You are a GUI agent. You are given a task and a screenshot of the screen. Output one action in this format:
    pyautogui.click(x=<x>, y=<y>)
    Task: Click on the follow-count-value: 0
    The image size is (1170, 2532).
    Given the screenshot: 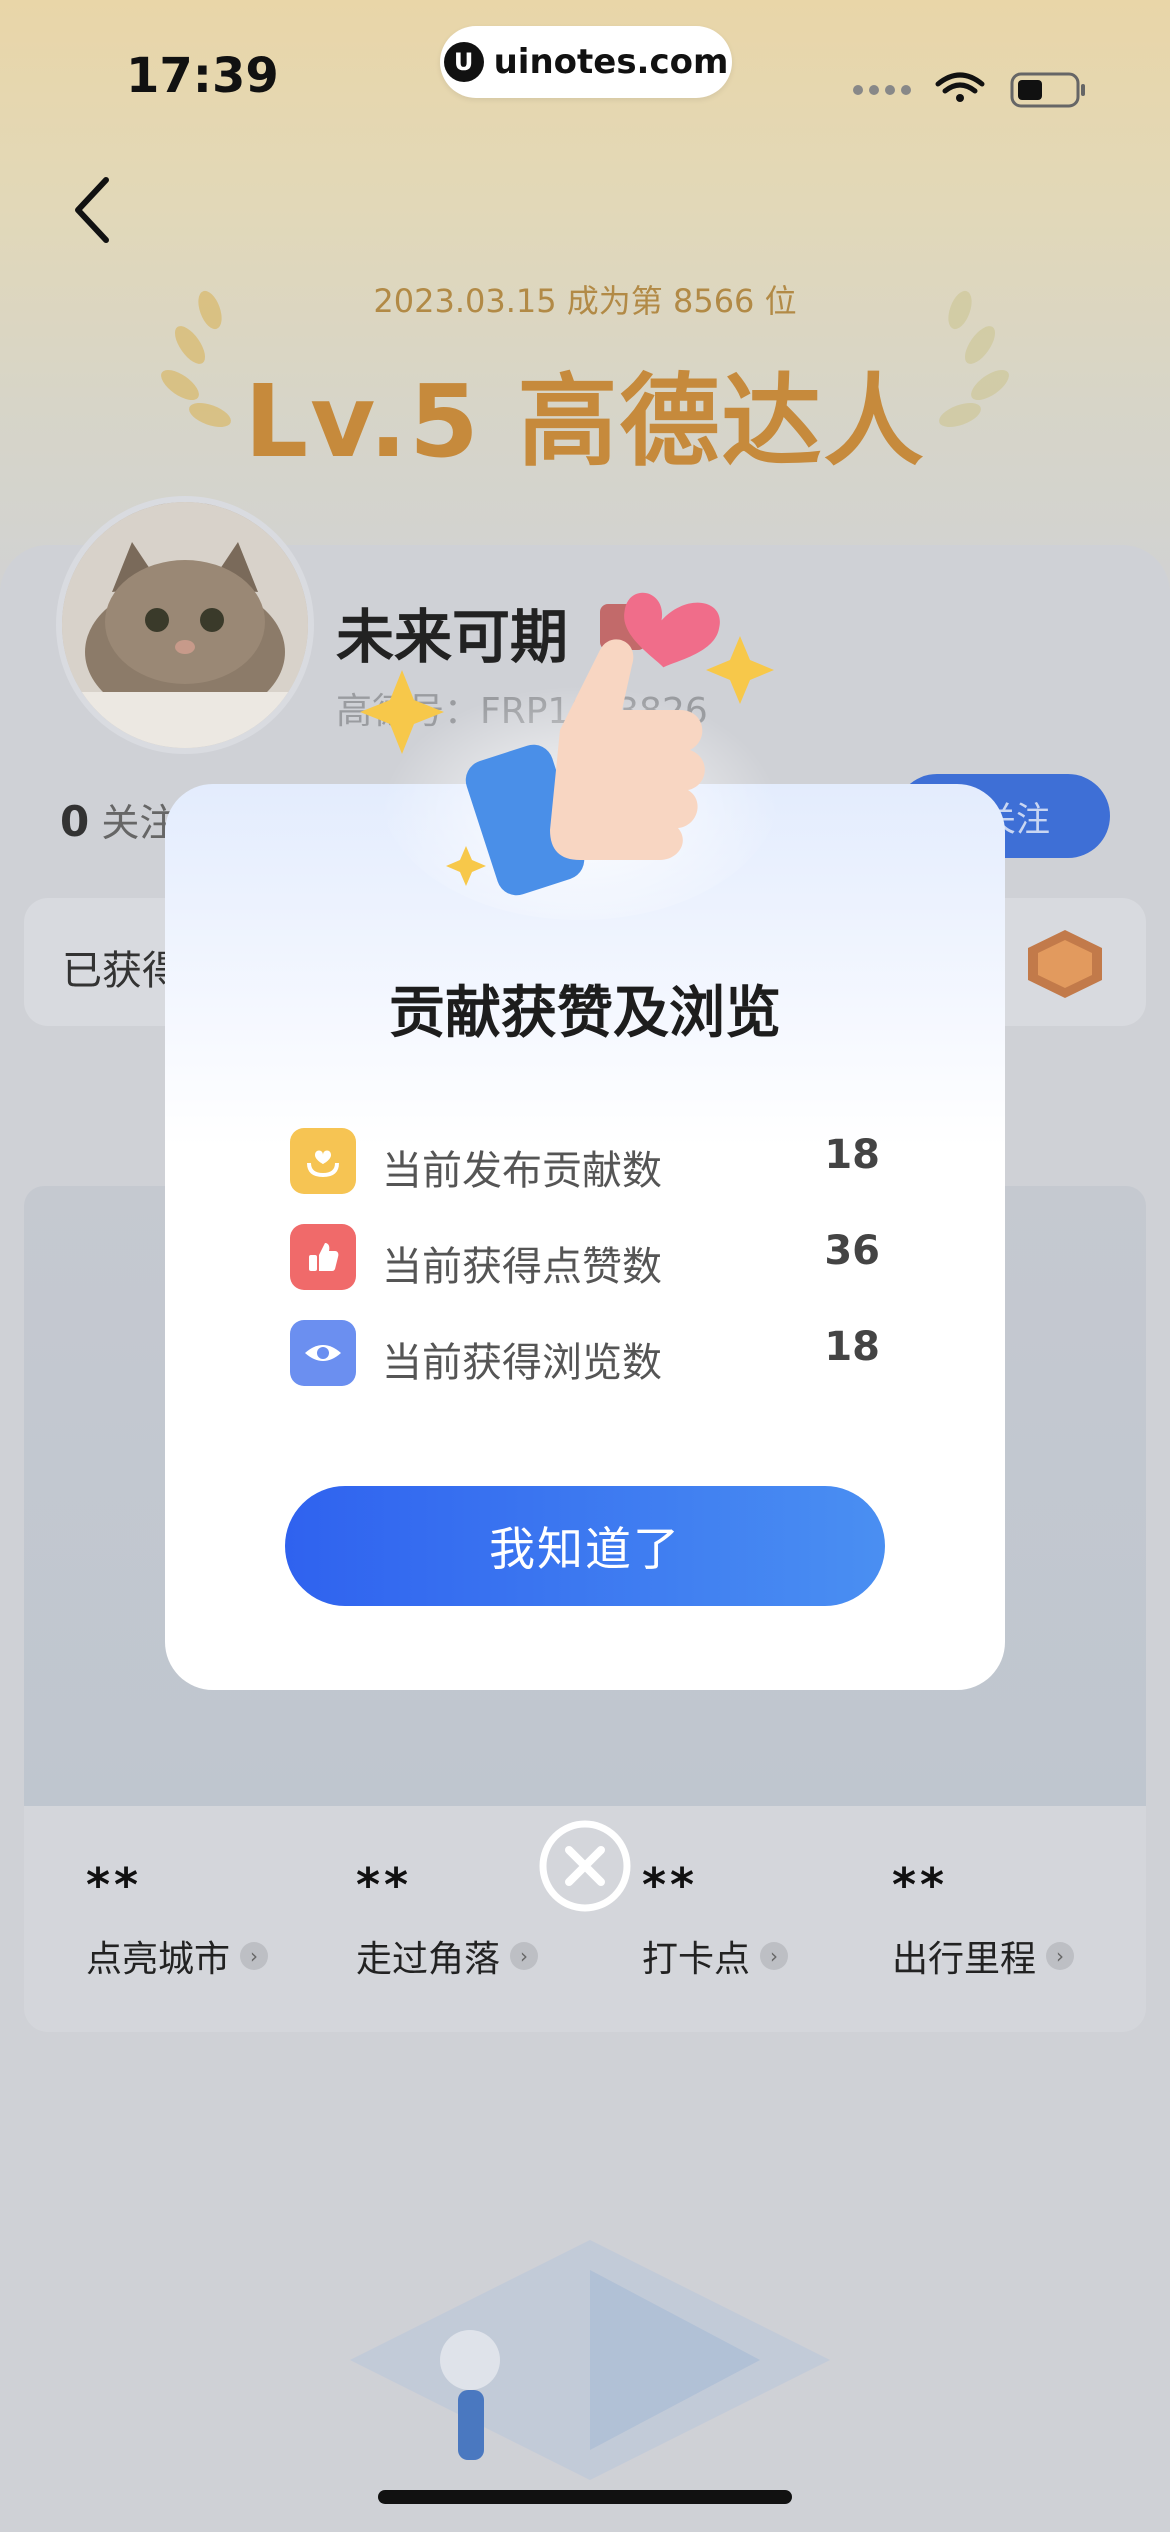 What is the action you would take?
    pyautogui.click(x=75, y=821)
    